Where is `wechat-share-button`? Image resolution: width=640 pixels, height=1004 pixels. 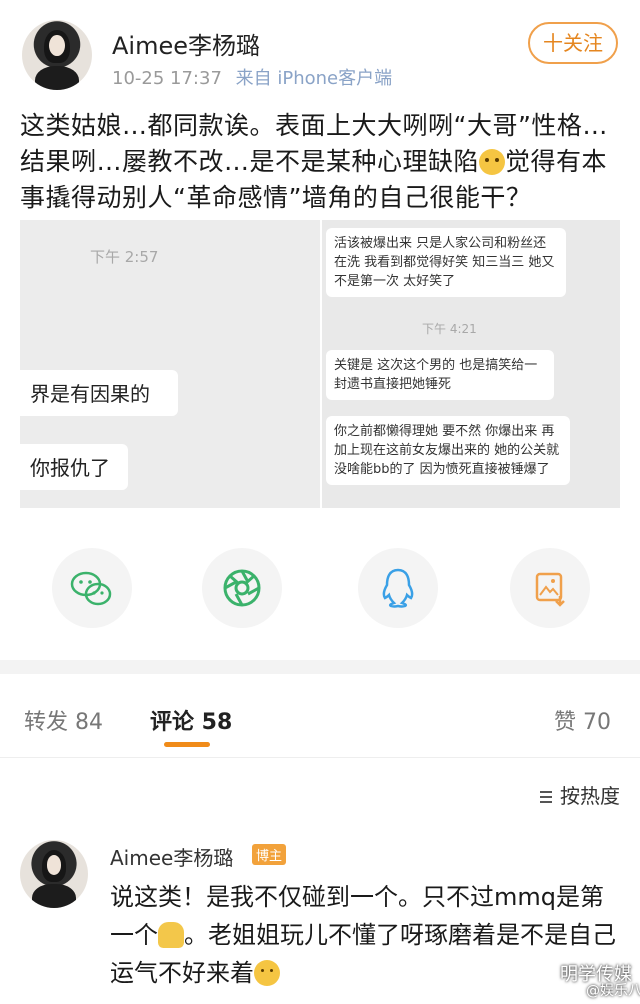
wechat-share-button is located at coordinates (92, 588).